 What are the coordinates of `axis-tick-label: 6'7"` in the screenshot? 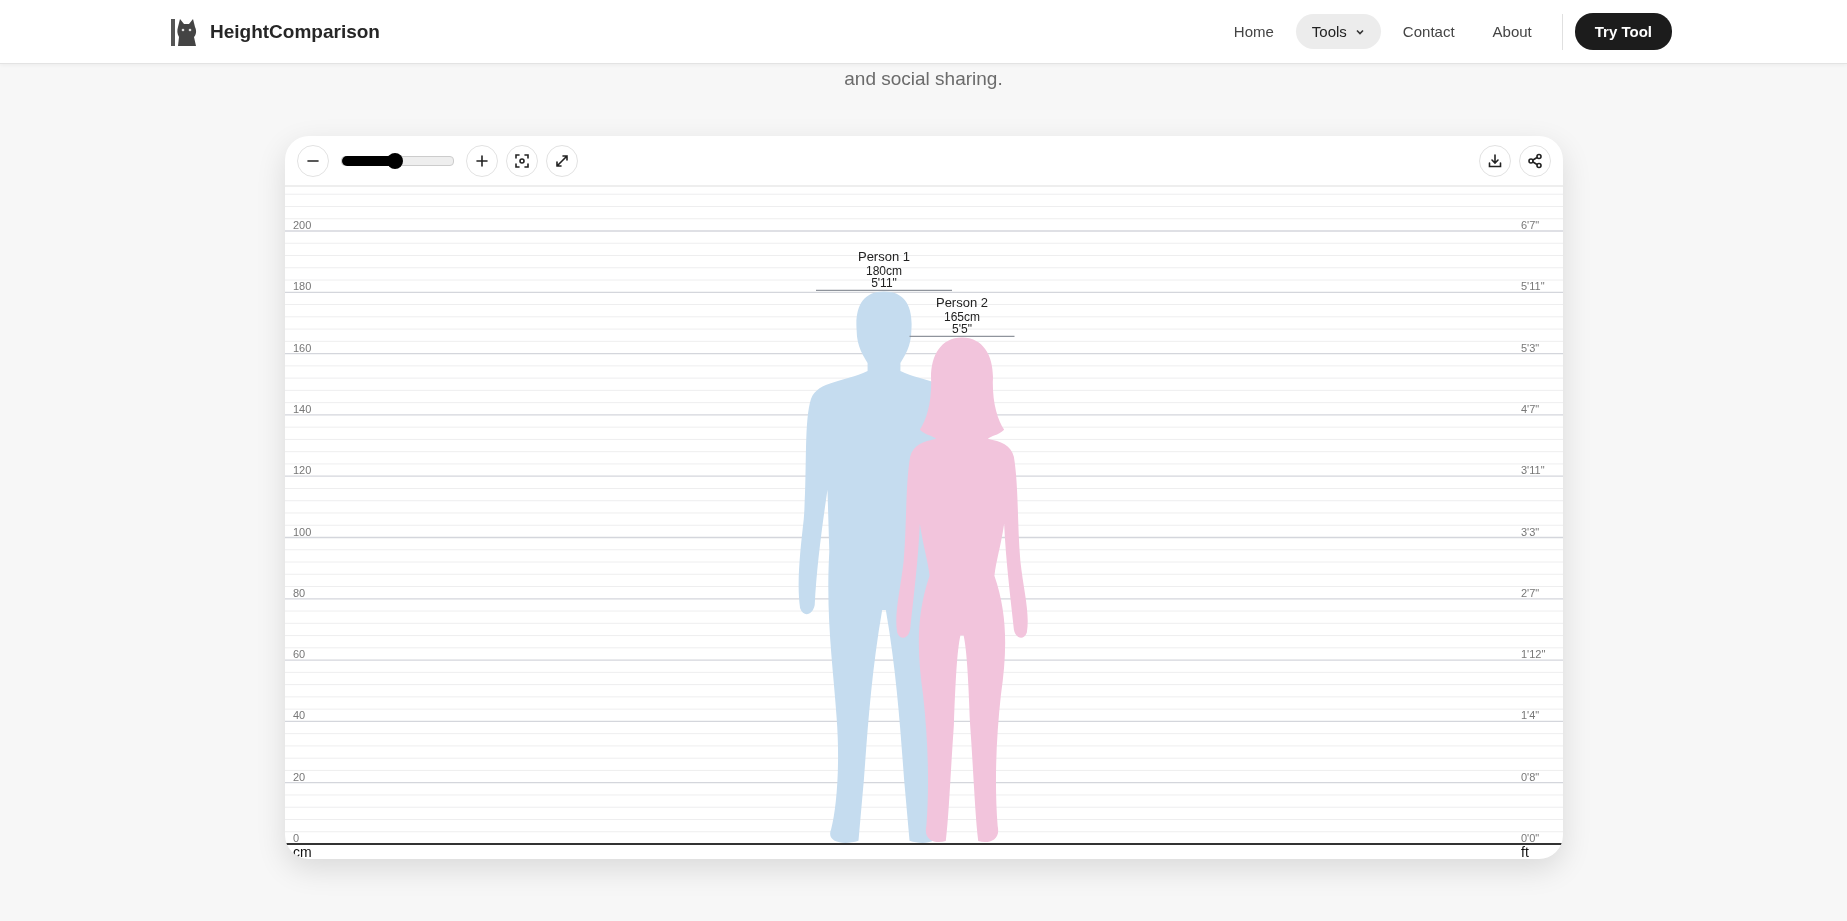 It's located at (1529, 225).